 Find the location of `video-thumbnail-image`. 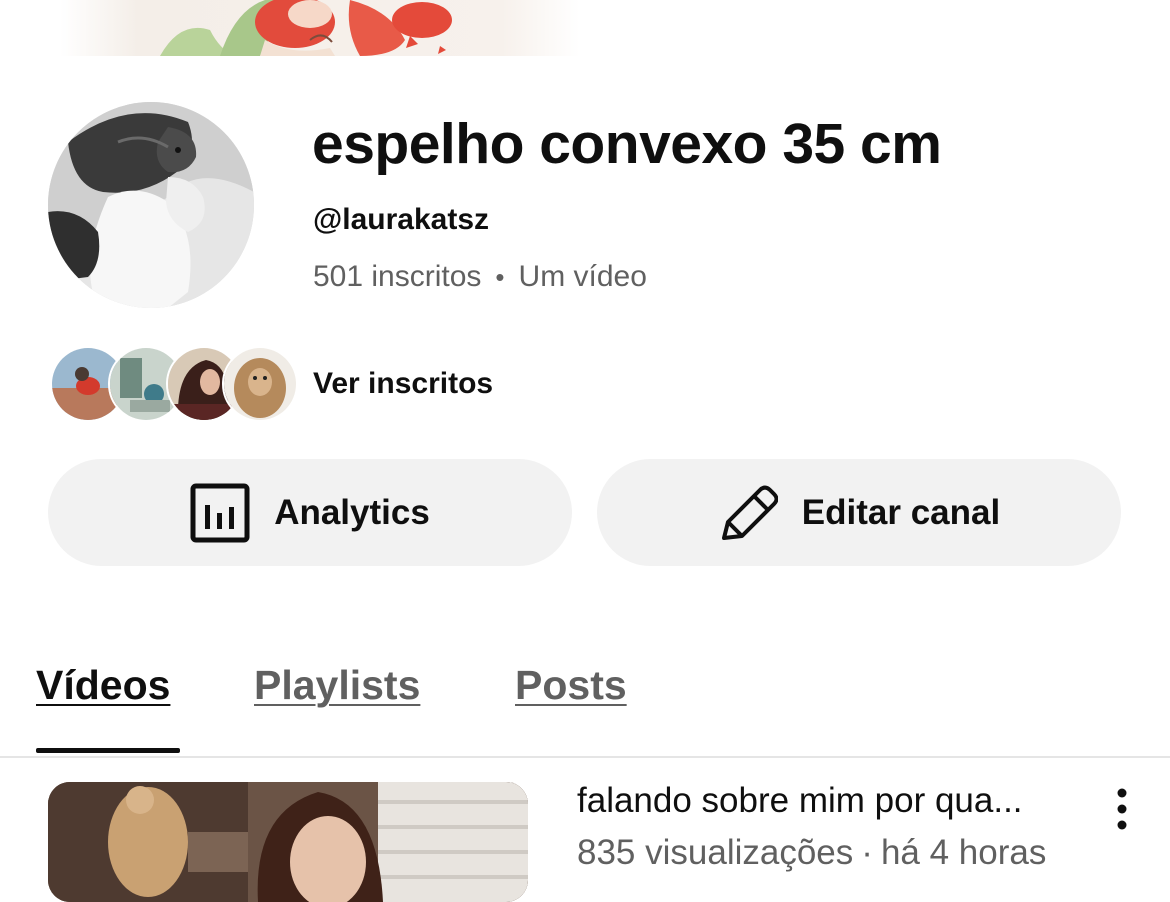

video-thumbnail-image is located at coordinates (288, 842).